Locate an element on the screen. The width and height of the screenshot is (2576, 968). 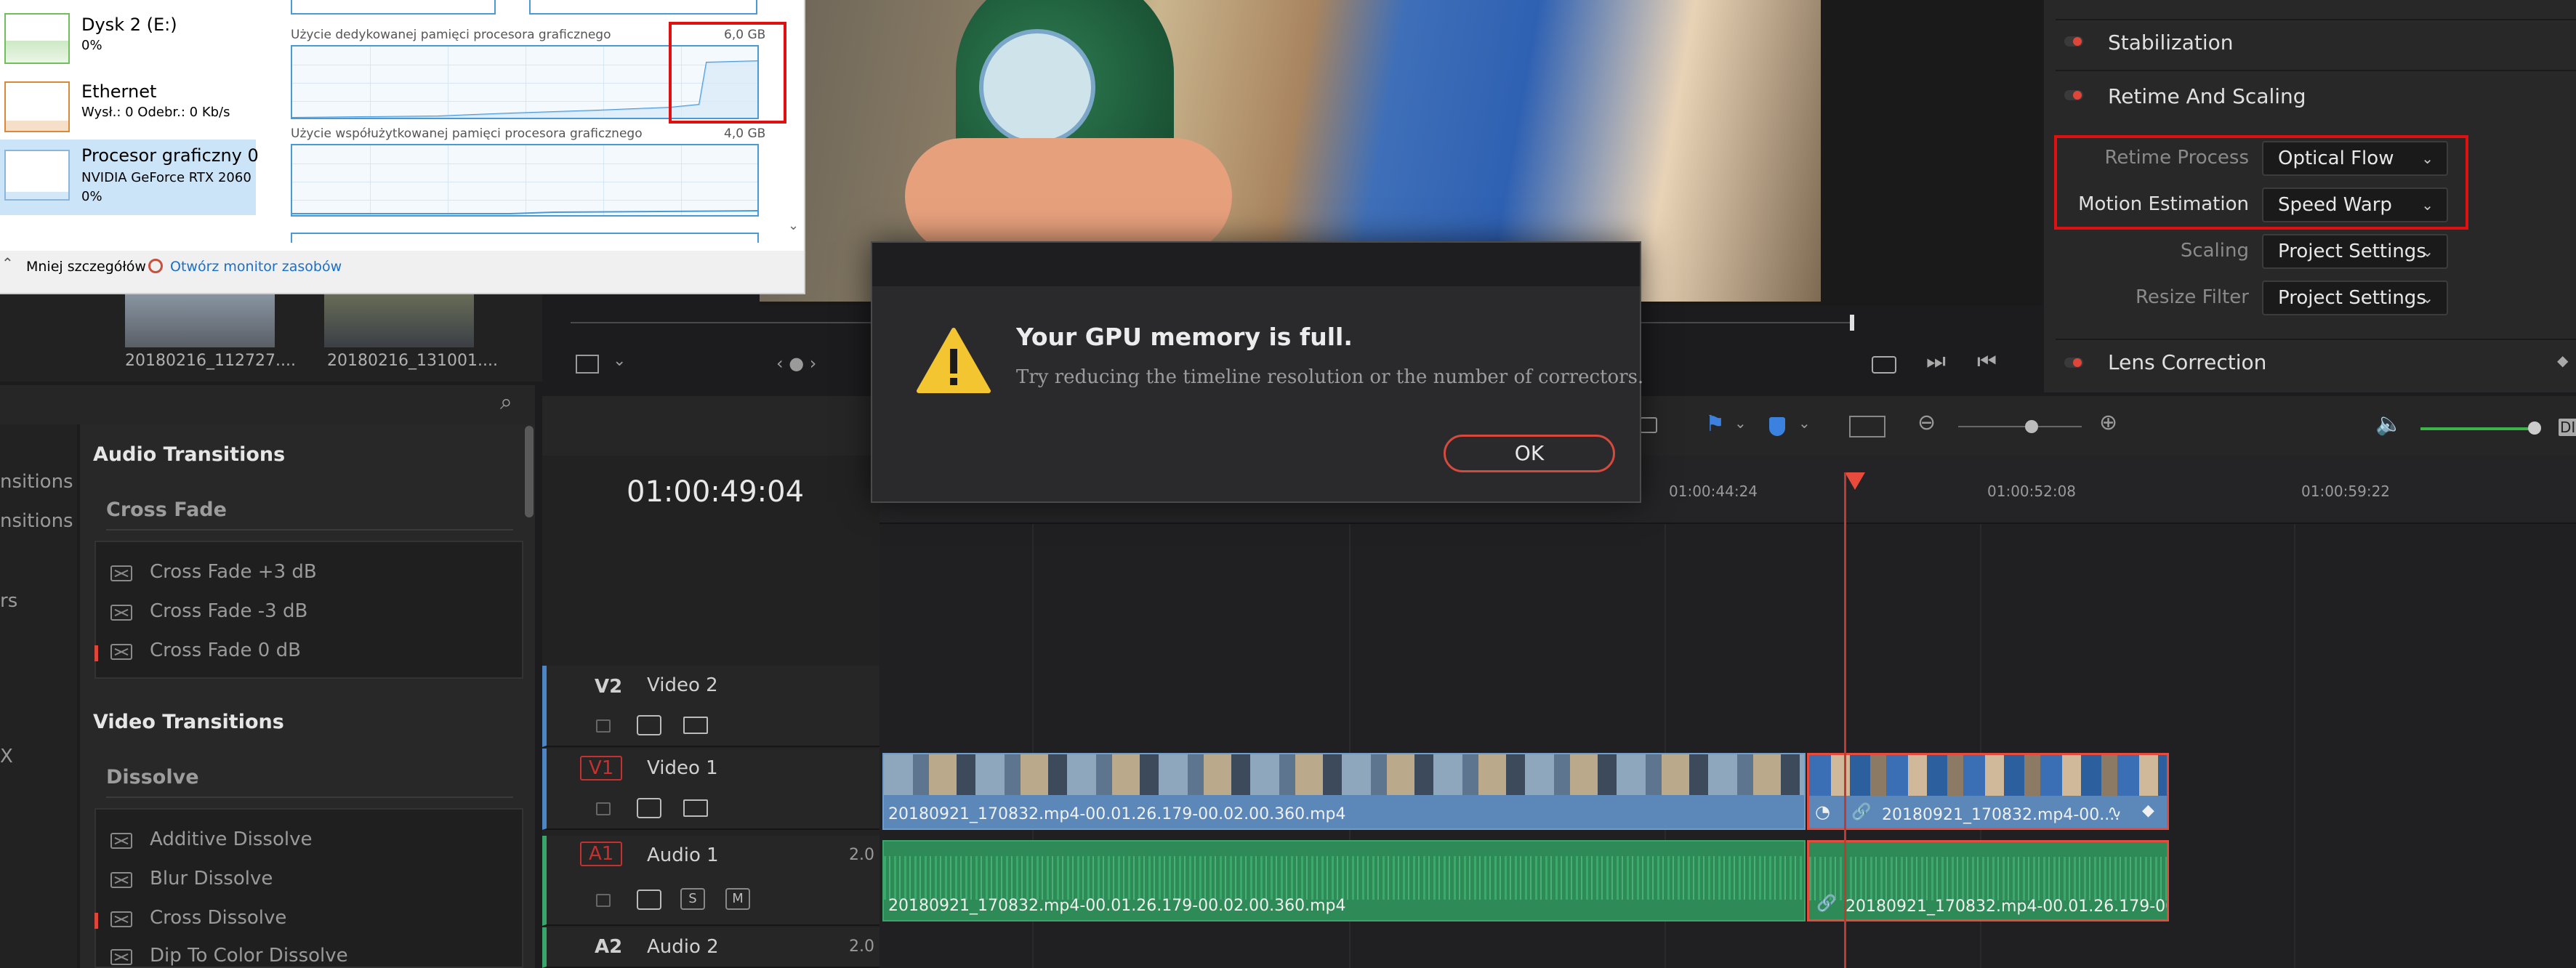
stabilization-toggle is located at coordinates (2073, 42).